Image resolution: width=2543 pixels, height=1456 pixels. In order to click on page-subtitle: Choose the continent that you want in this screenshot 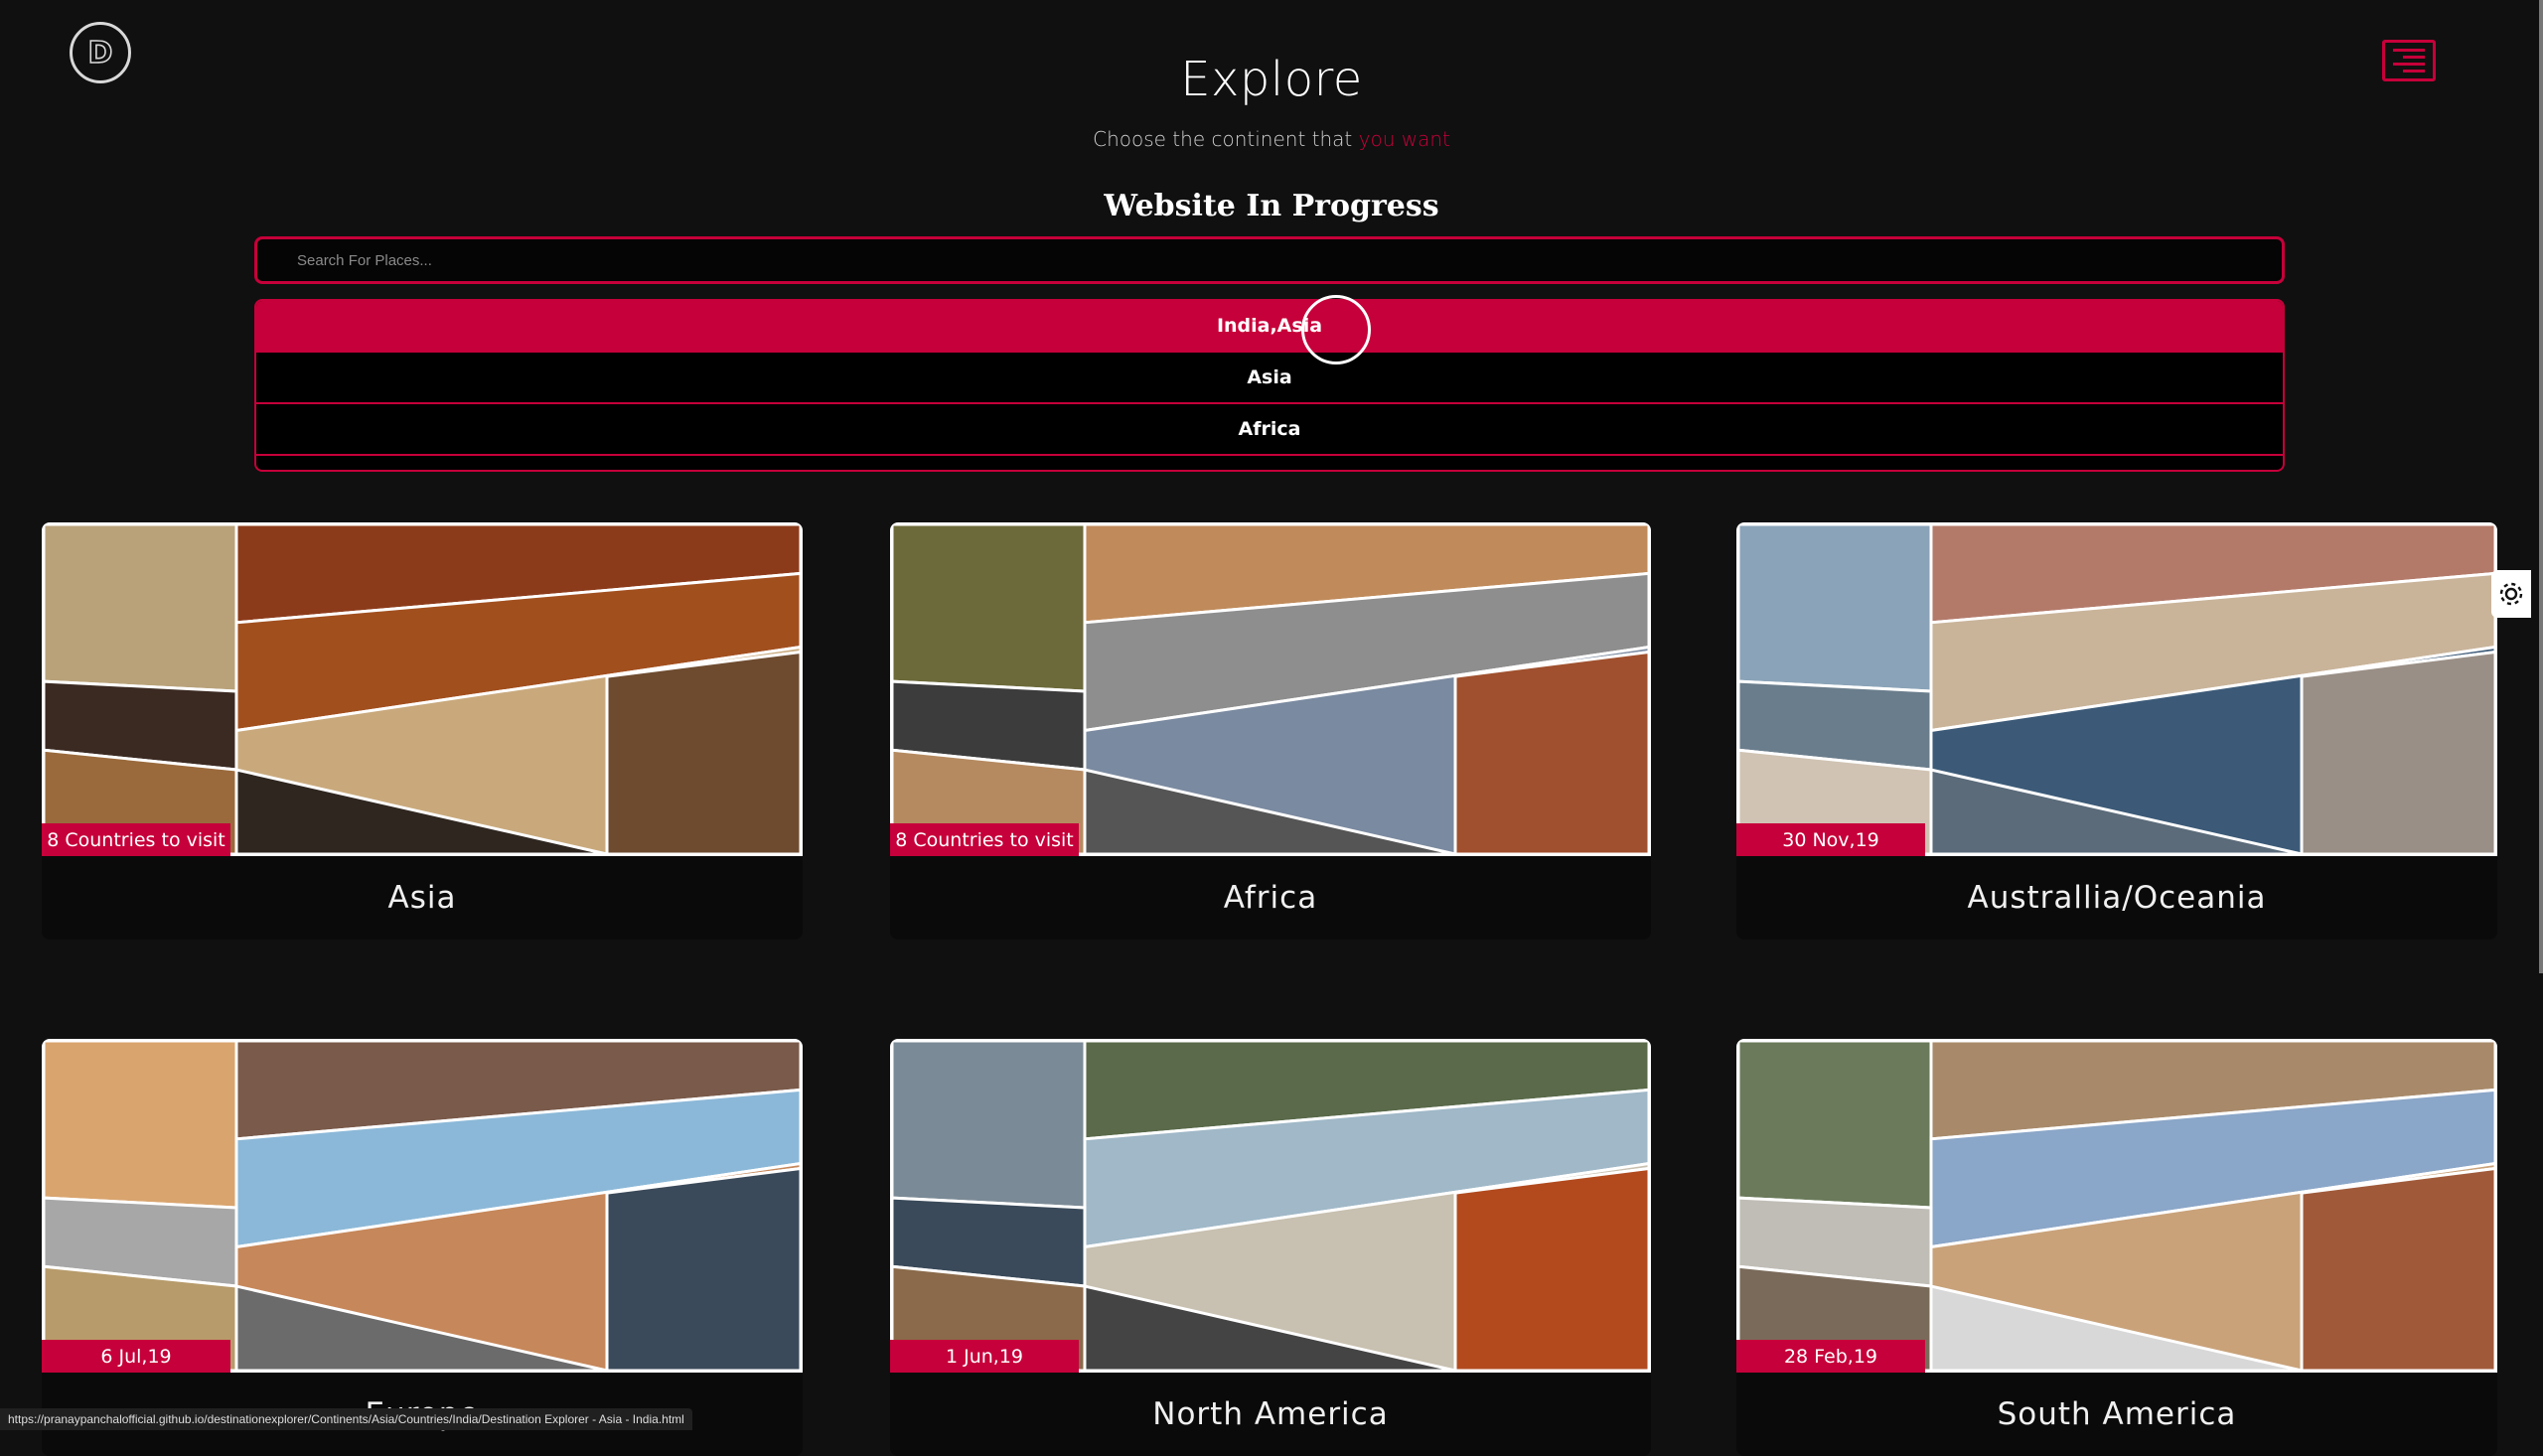, I will do `click(1271, 139)`.